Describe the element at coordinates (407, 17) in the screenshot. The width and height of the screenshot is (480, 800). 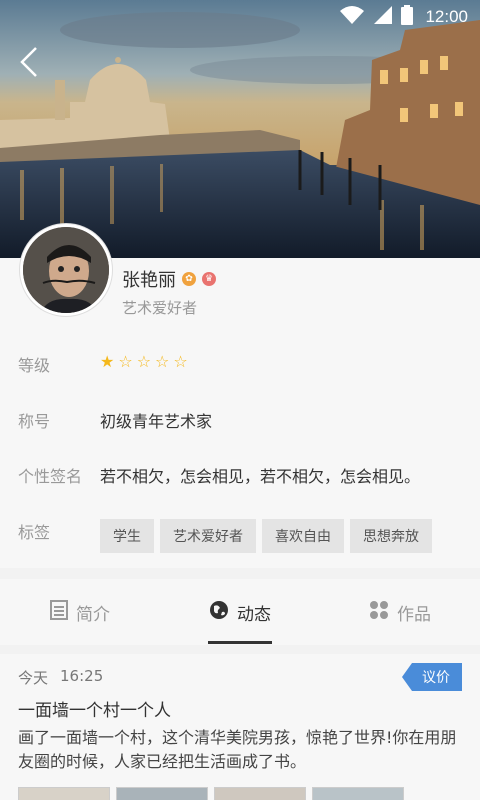
I see `battery-icon` at that location.